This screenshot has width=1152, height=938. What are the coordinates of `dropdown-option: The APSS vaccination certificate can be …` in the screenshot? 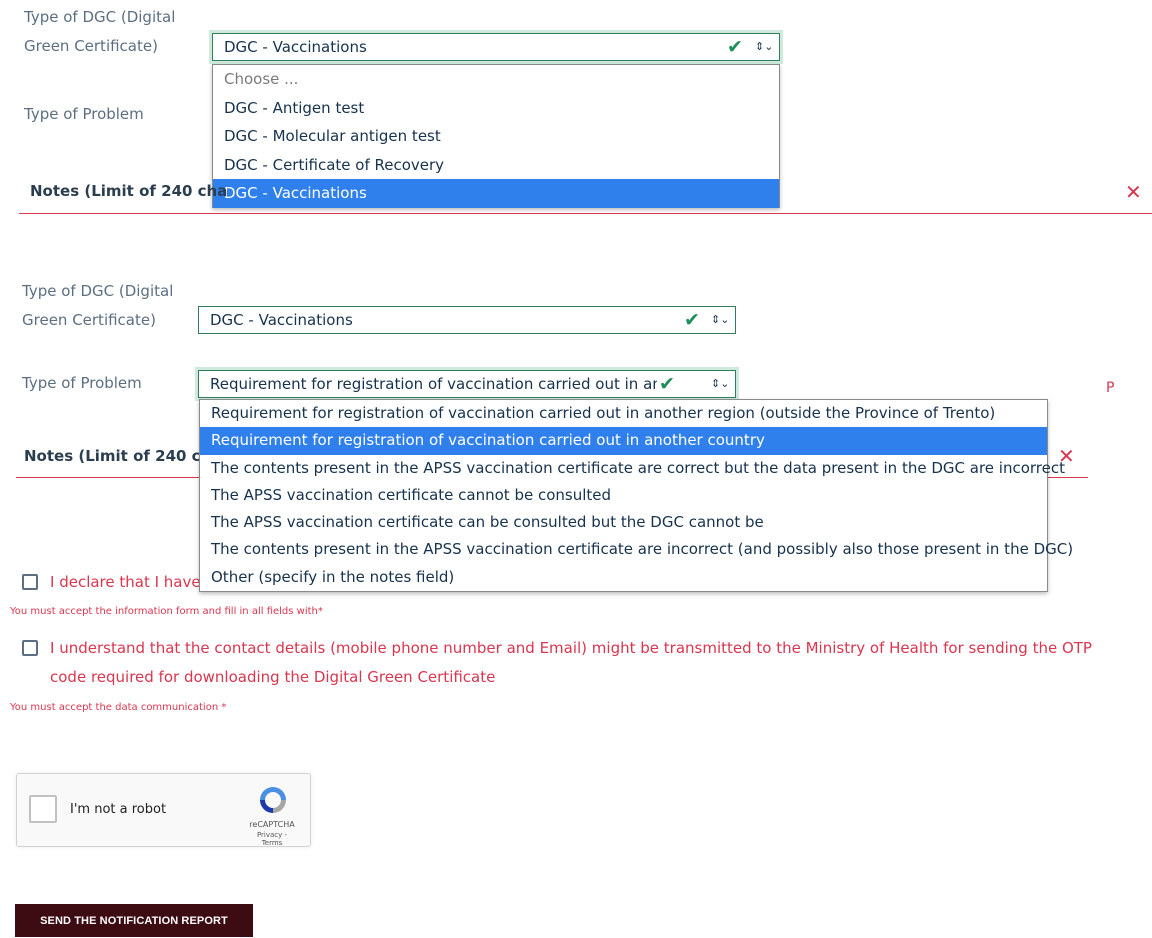 It's located at (623, 522).